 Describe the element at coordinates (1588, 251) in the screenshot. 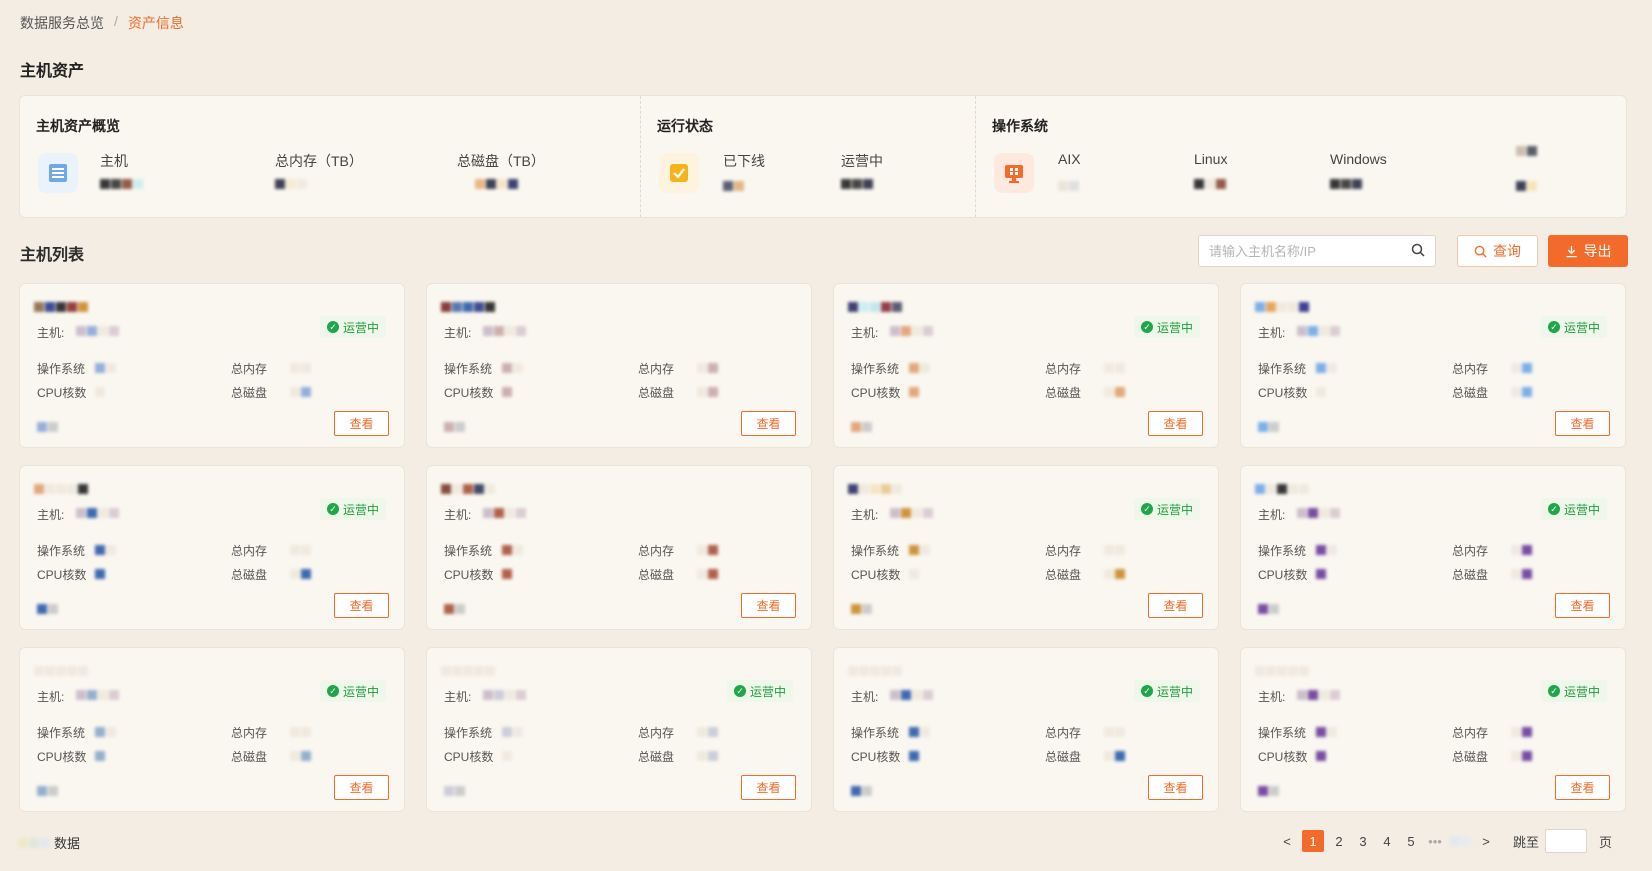

I see `export-button: 导出` at that location.